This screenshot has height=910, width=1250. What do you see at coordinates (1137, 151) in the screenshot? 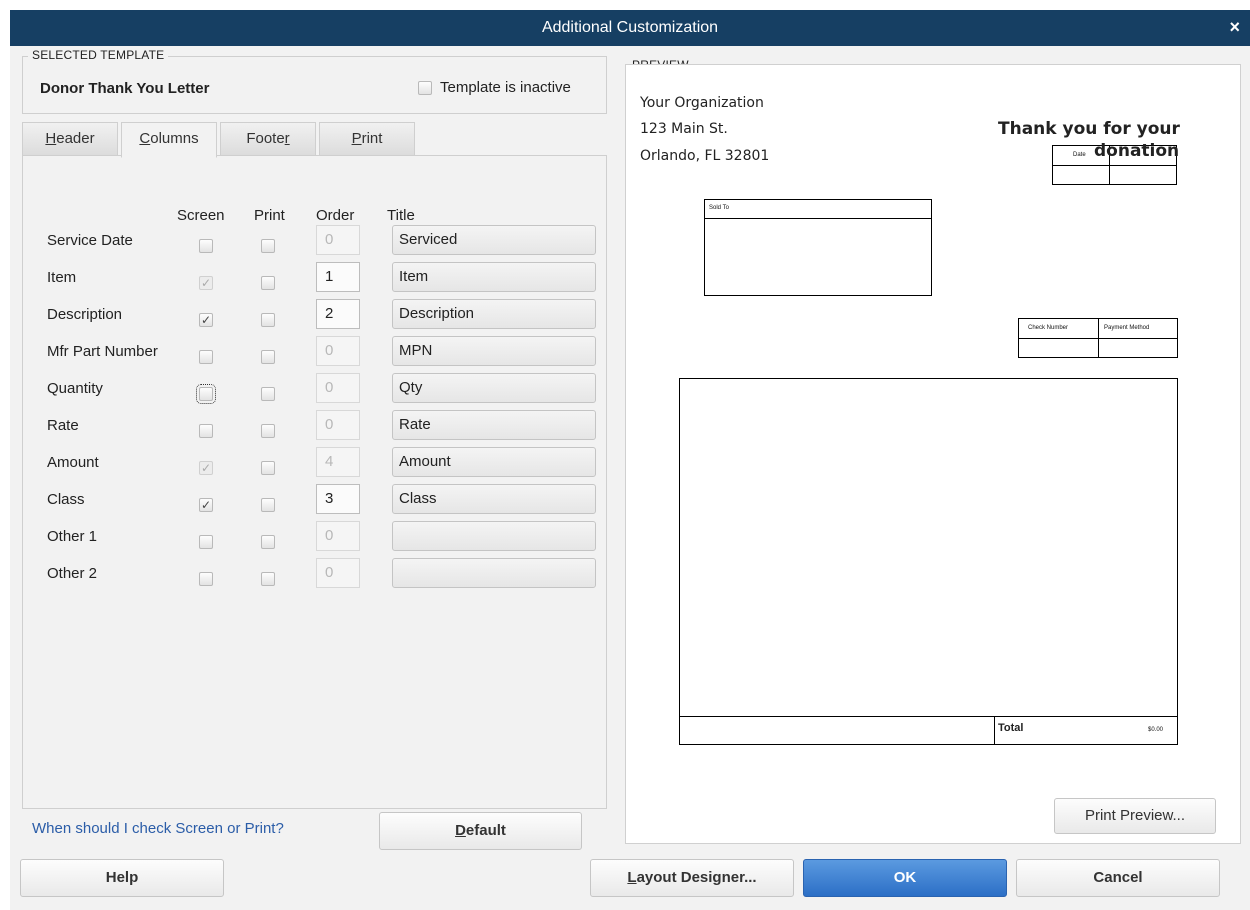
I see `doc-title-line2: donation` at bounding box center [1137, 151].